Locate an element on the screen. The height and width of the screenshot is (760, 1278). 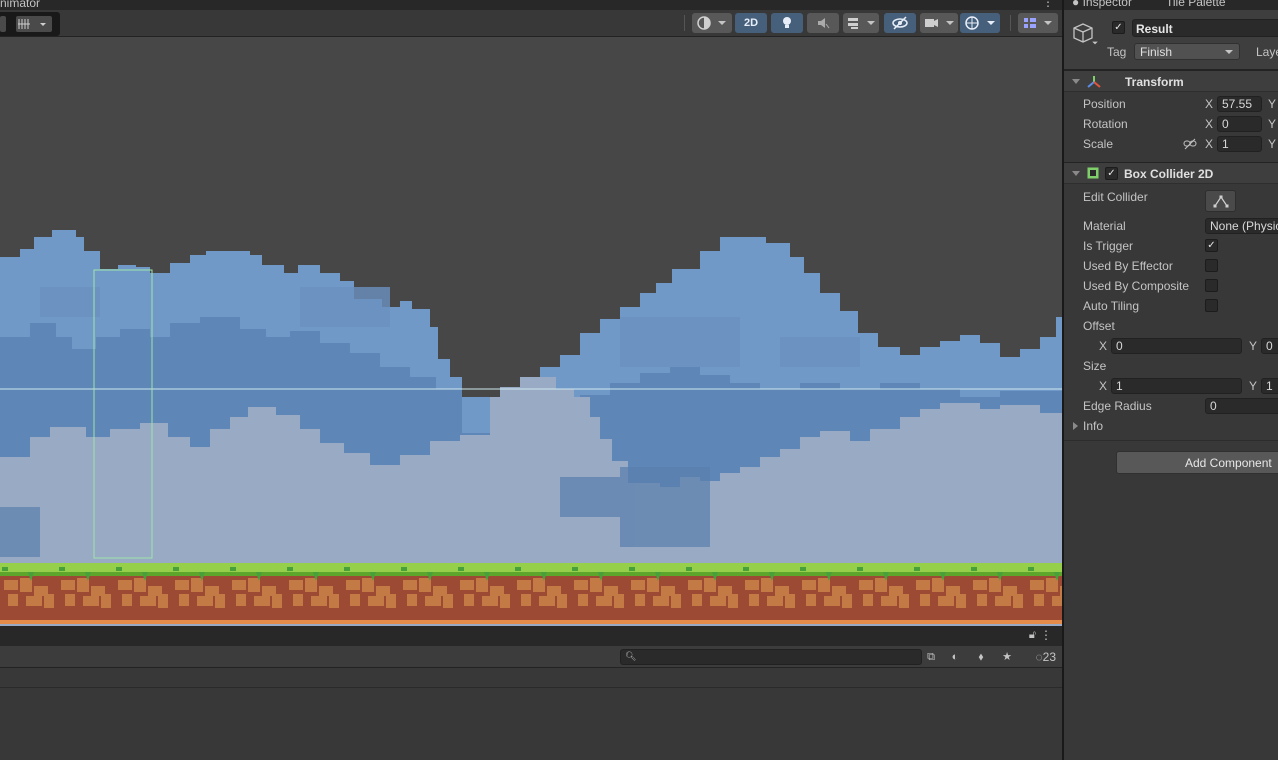
tag-dropdown: Finish is located at coordinates (1187, 51).